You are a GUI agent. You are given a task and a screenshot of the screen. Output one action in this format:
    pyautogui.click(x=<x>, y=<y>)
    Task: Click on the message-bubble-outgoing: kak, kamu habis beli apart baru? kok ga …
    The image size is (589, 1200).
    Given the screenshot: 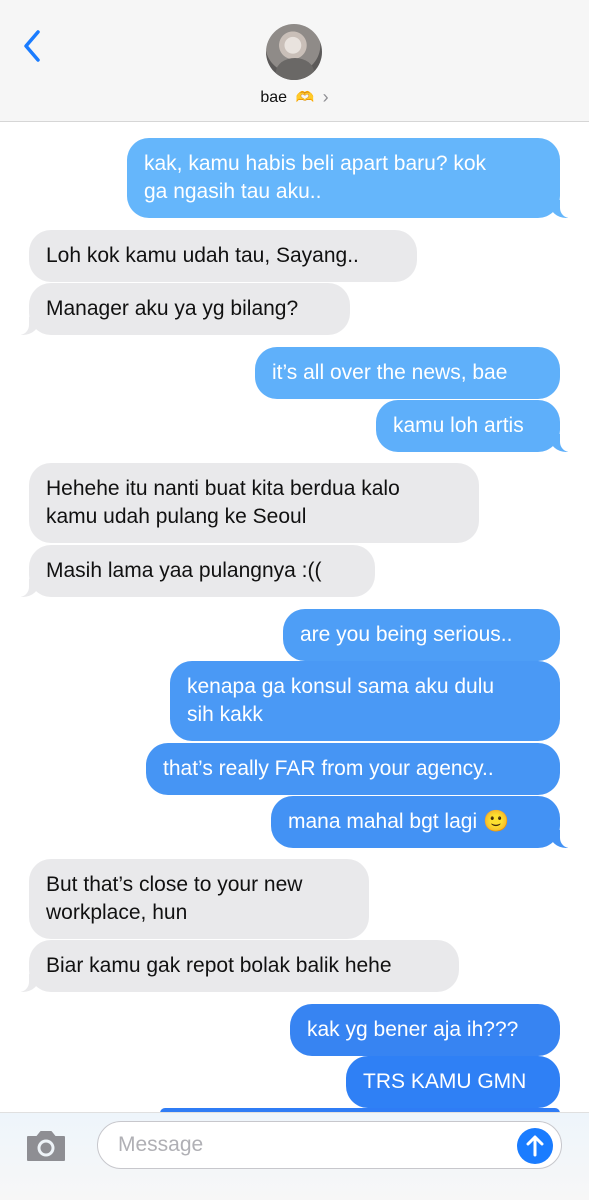 What is the action you would take?
    pyautogui.click(x=349, y=178)
    